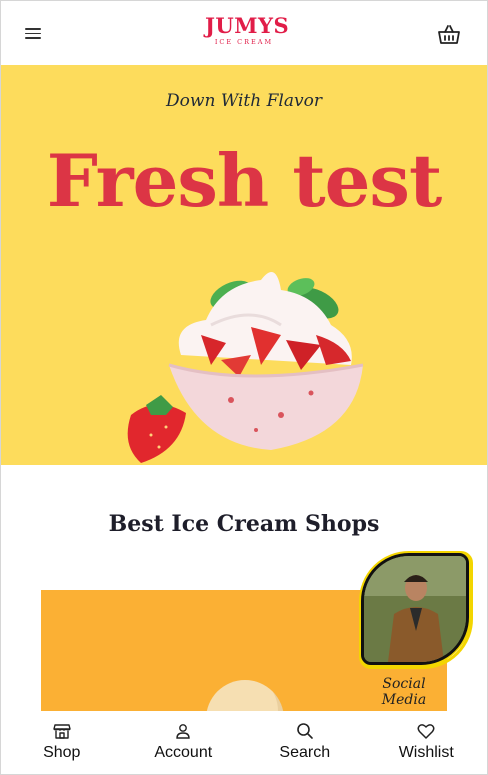 Image resolution: width=488 pixels, height=775 pixels. Describe the element at coordinates (34, 34) in the screenshot. I see `hamburger-menu-icon` at that location.